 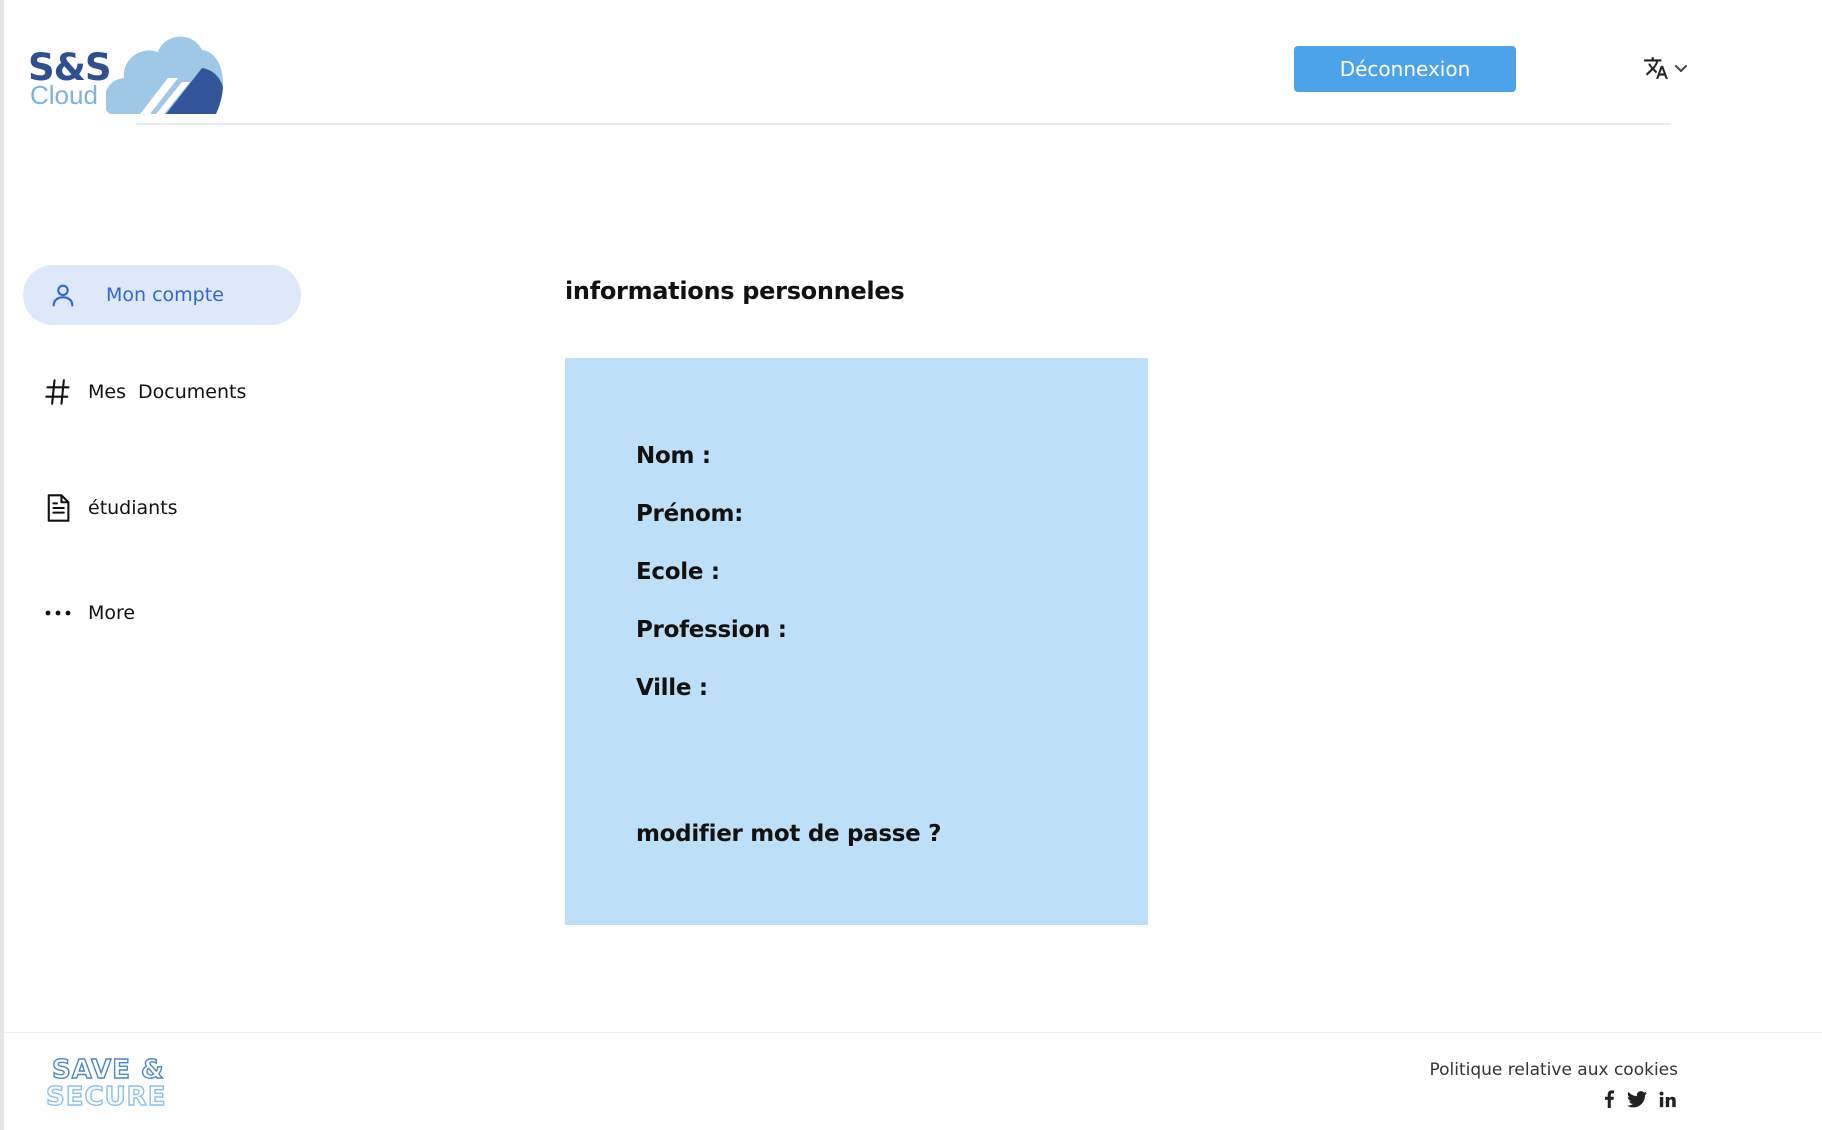 What do you see at coordinates (106, 1096) in the screenshot?
I see `footer-logo-line2: SECURE` at bounding box center [106, 1096].